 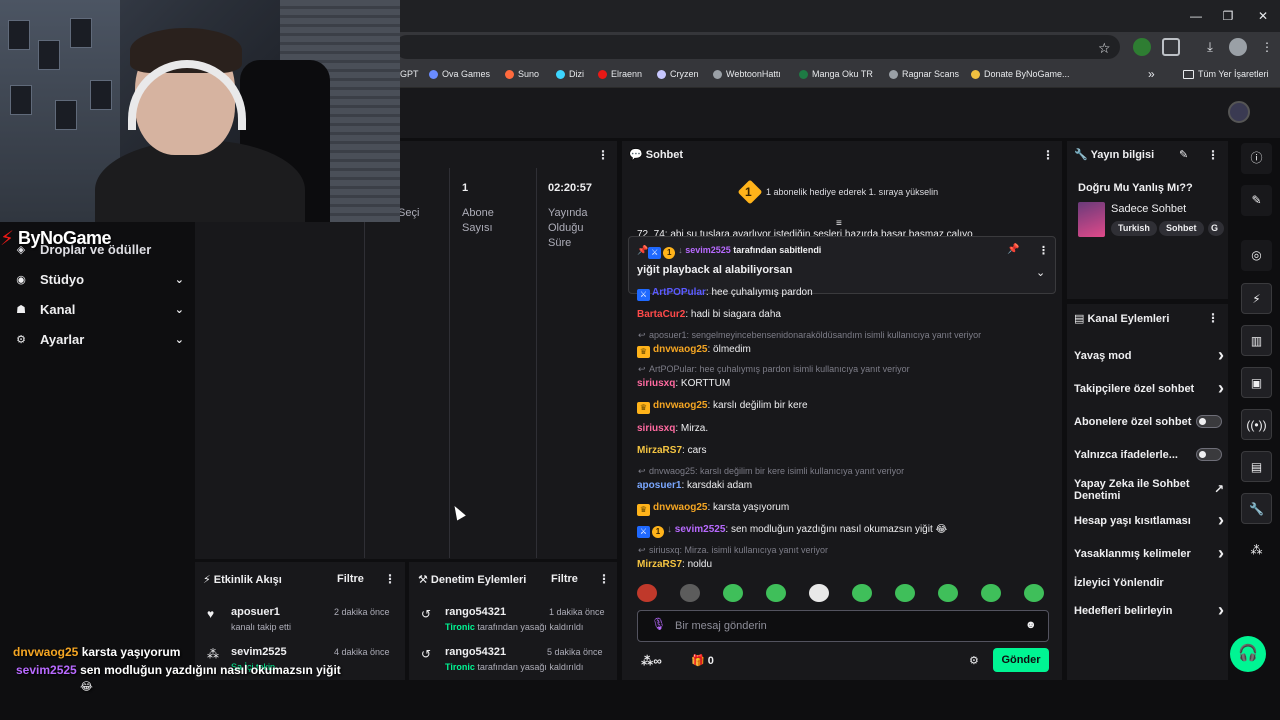 I want to click on chat-icon: ▣, so click(x=1256, y=382).